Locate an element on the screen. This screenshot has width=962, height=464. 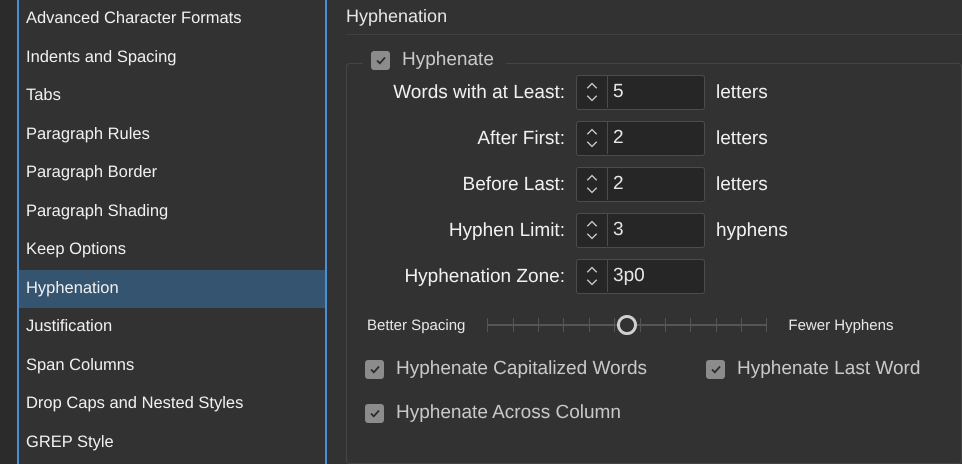
field-label: Hyphenation Zone: is located at coordinates (484, 277).